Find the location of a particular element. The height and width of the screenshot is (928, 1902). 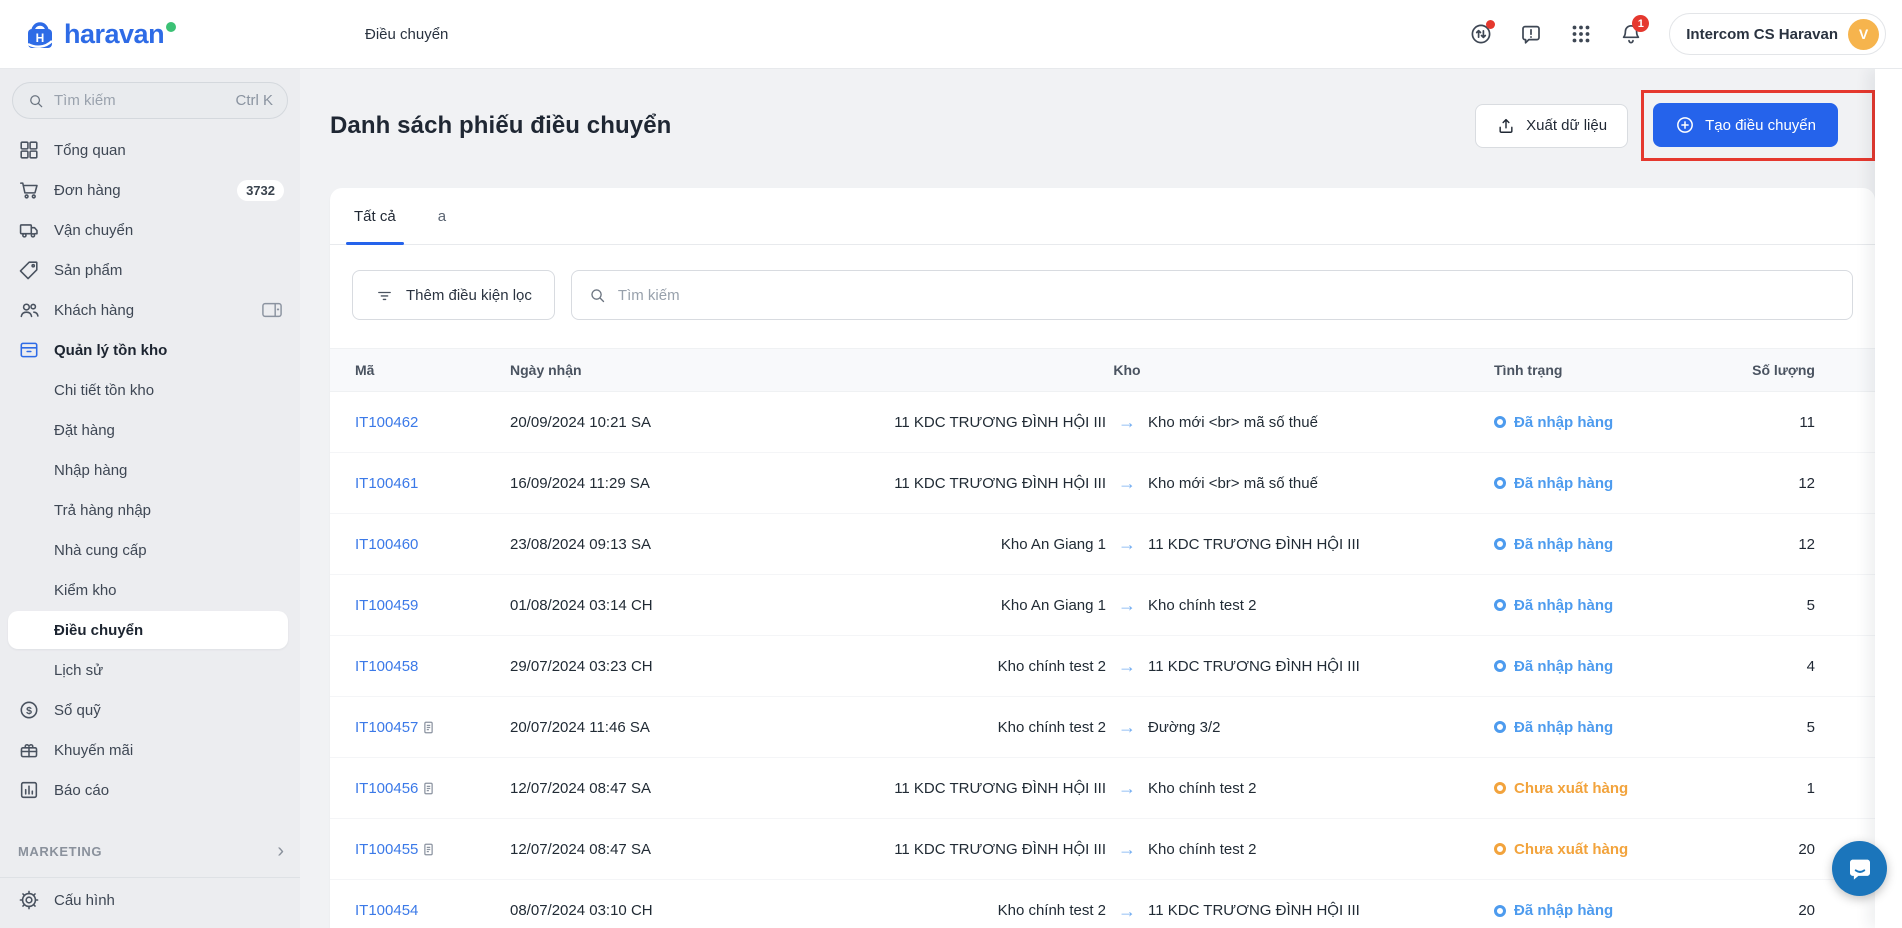

sidebar-item-label: Nhà cung cấp is located at coordinates (100, 550).